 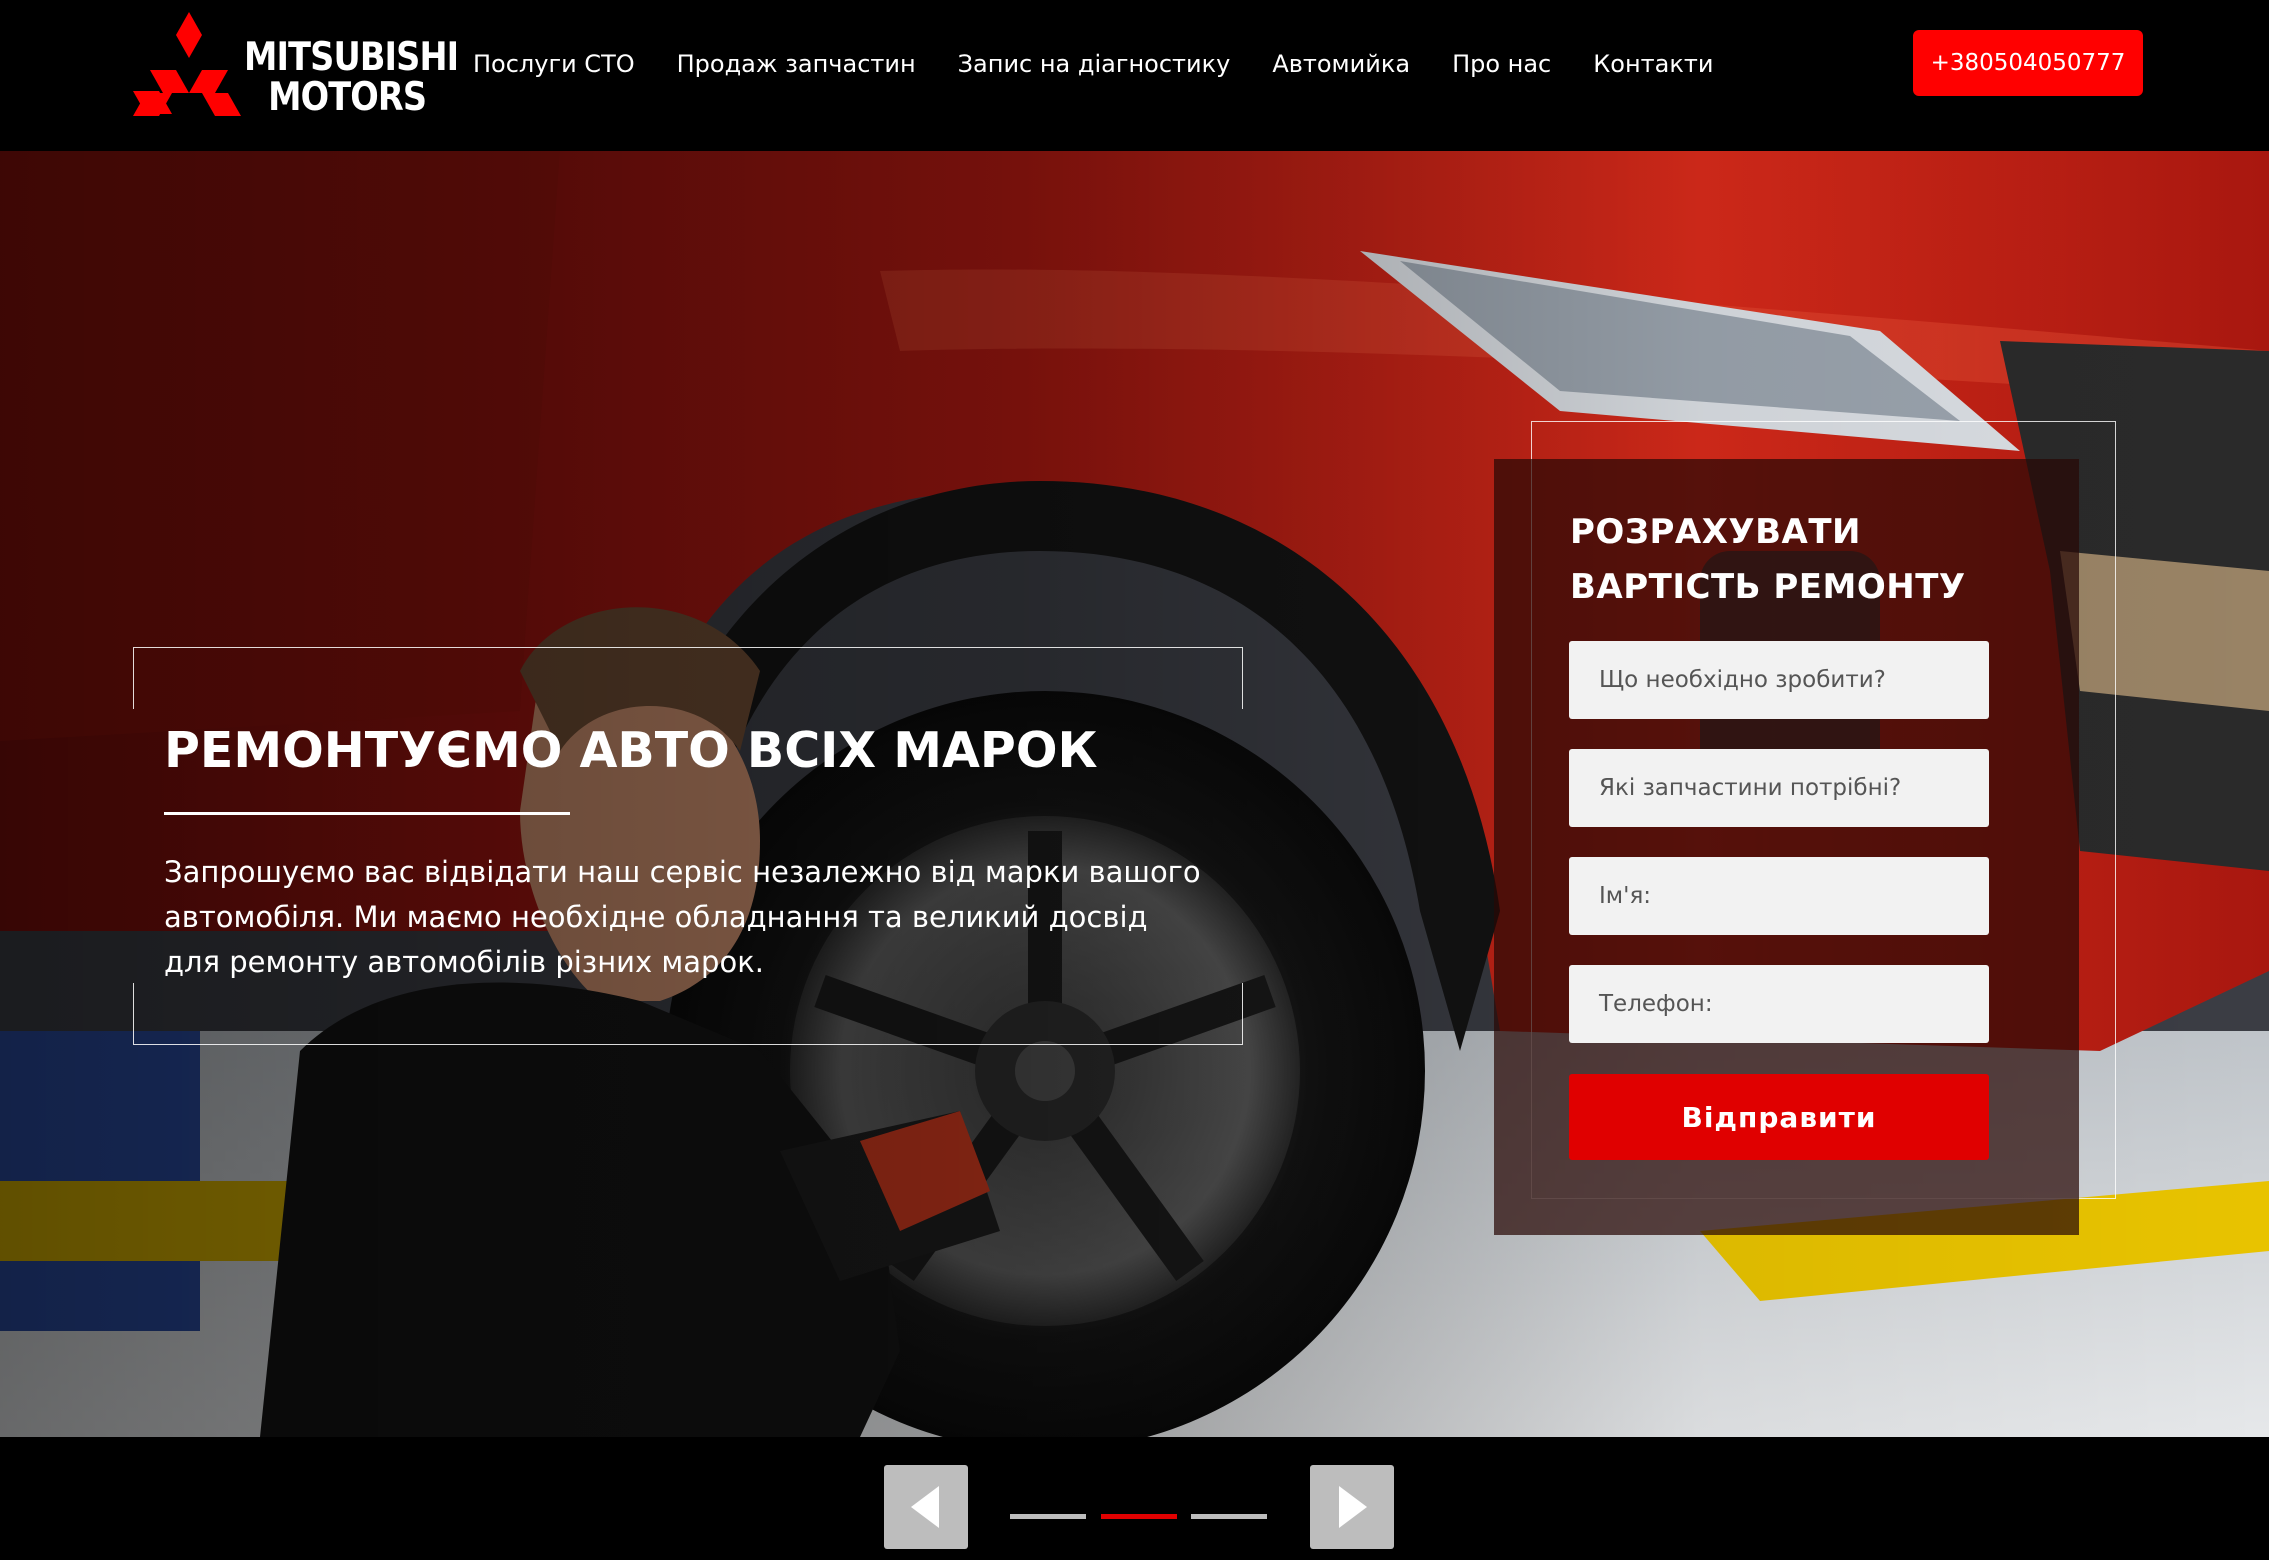 I want to click on brand-line-2: MOTORS, so click(x=347, y=97).